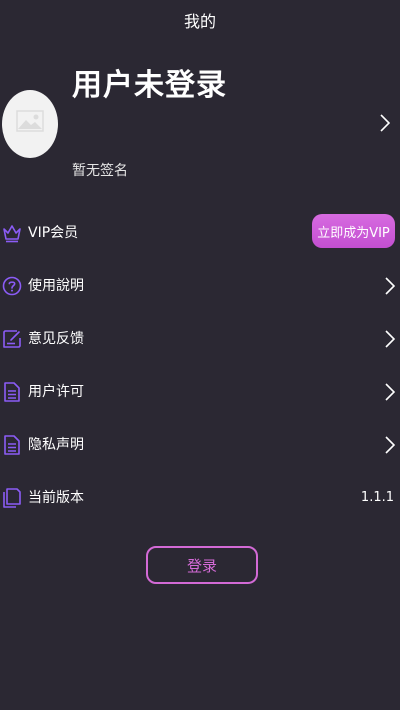 The image size is (400, 710). What do you see at coordinates (53, 233) in the screenshot?
I see `menu-item-label: VIP会员` at bounding box center [53, 233].